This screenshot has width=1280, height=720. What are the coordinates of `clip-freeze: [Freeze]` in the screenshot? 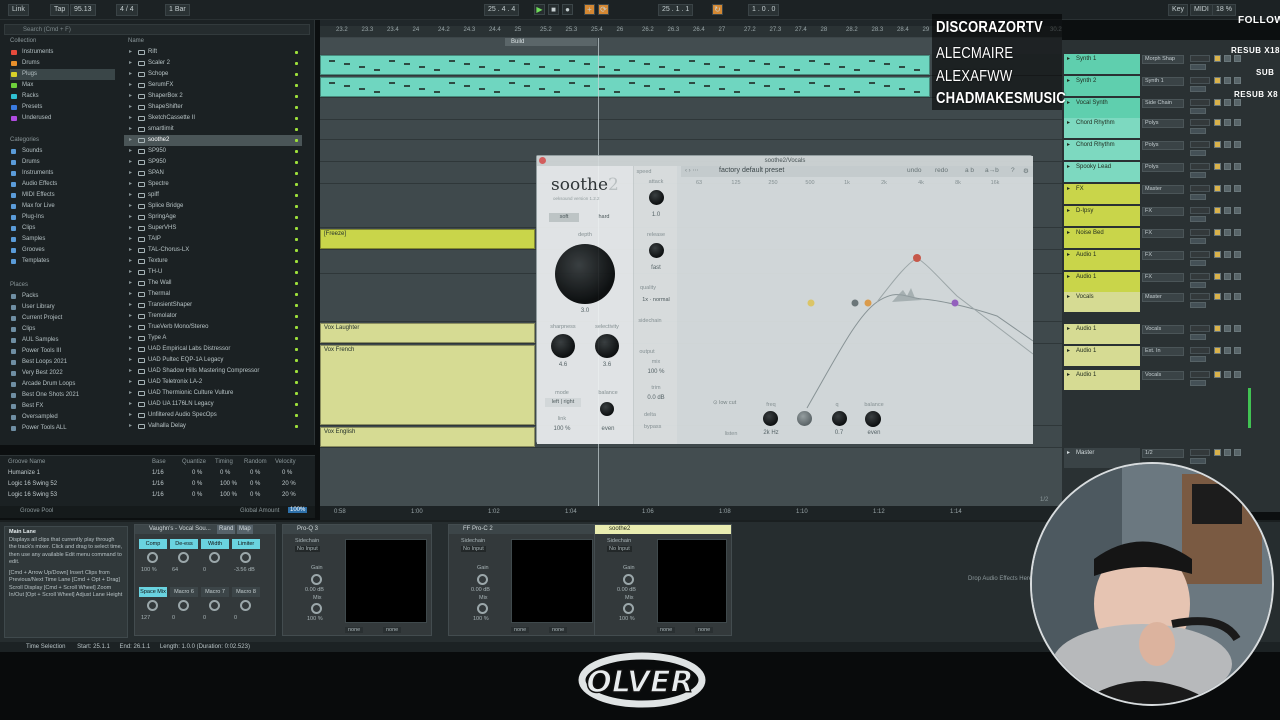 It's located at (427, 239).